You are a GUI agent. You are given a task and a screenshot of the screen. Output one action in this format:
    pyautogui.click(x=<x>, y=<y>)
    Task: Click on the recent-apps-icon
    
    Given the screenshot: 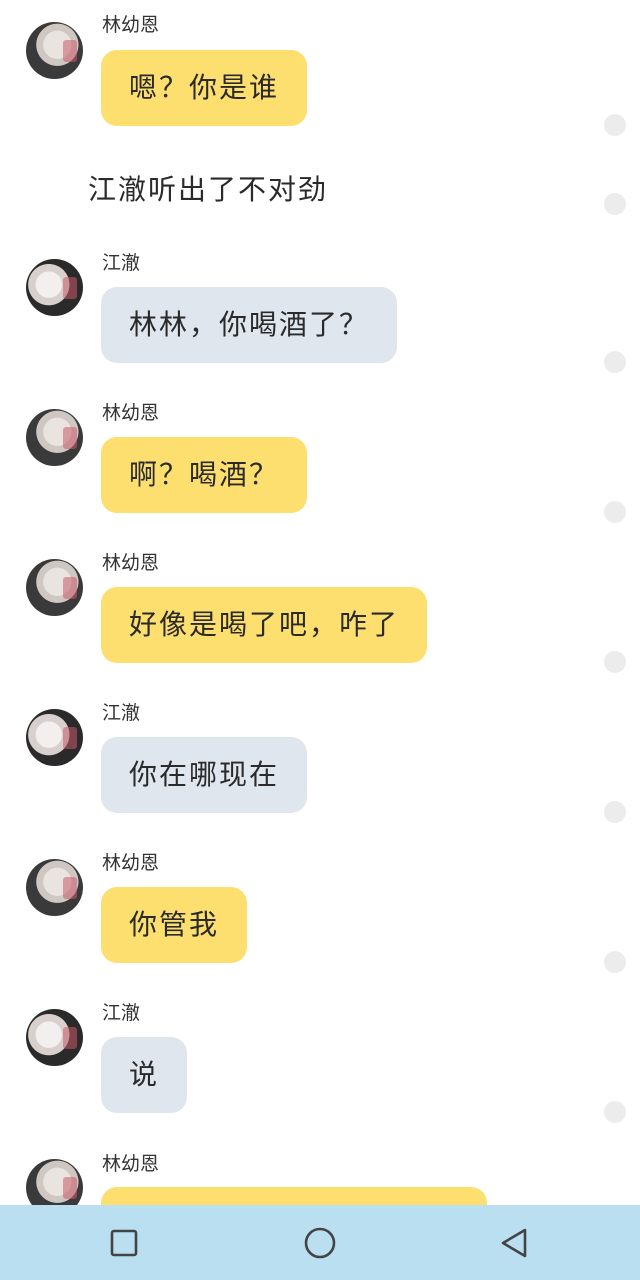 What is the action you would take?
    pyautogui.click(x=124, y=1242)
    